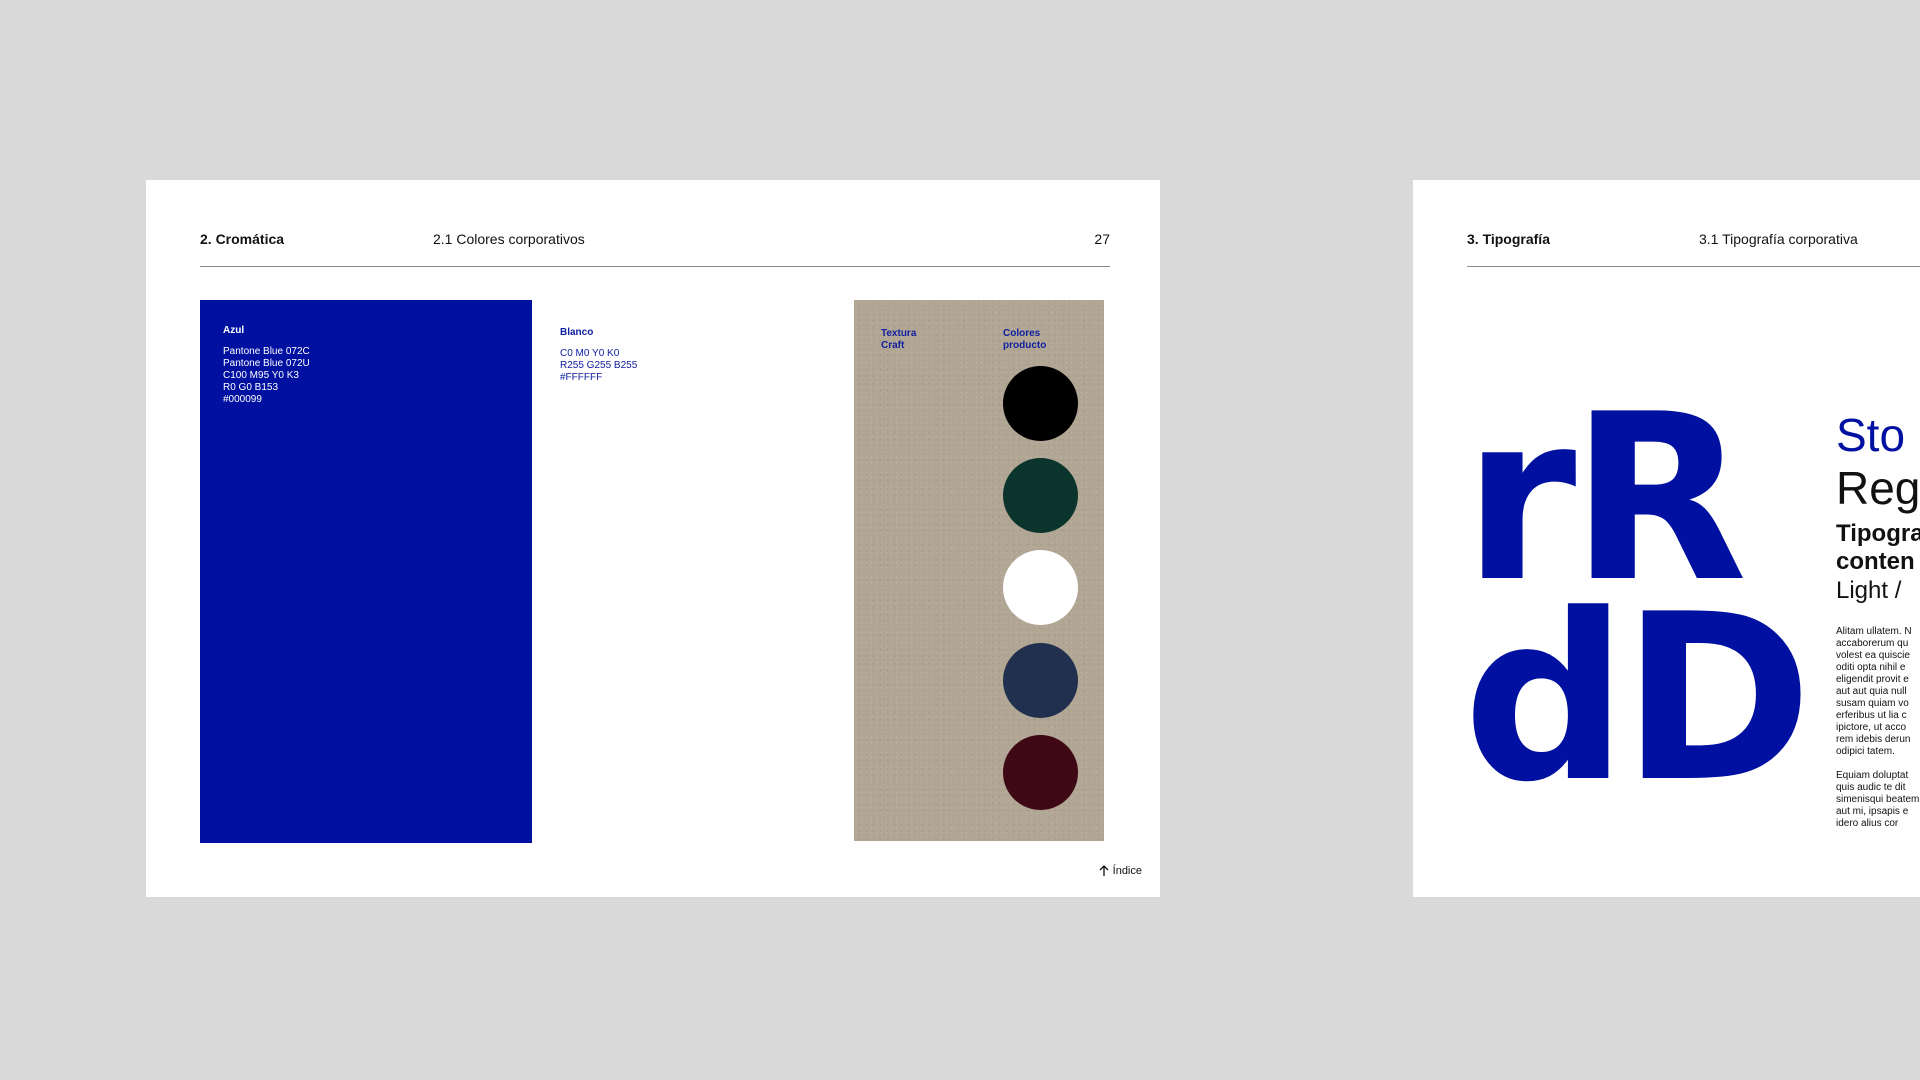 This screenshot has height=1080, width=1920. What do you see at coordinates (1873, 739) in the screenshot?
I see `body-line: rem idebis derun` at bounding box center [1873, 739].